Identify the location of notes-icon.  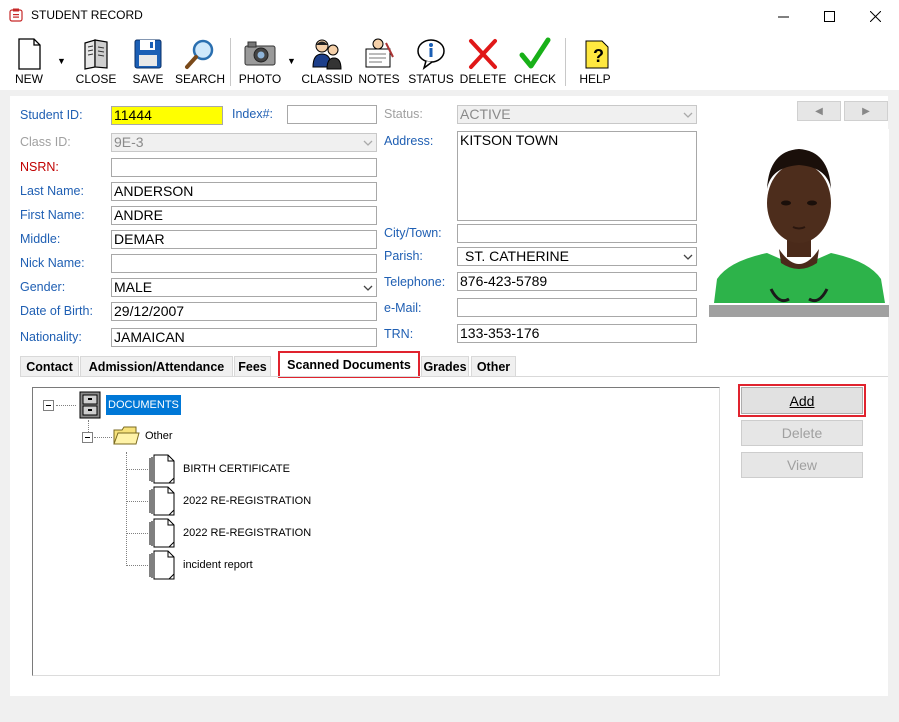
(379, 53).